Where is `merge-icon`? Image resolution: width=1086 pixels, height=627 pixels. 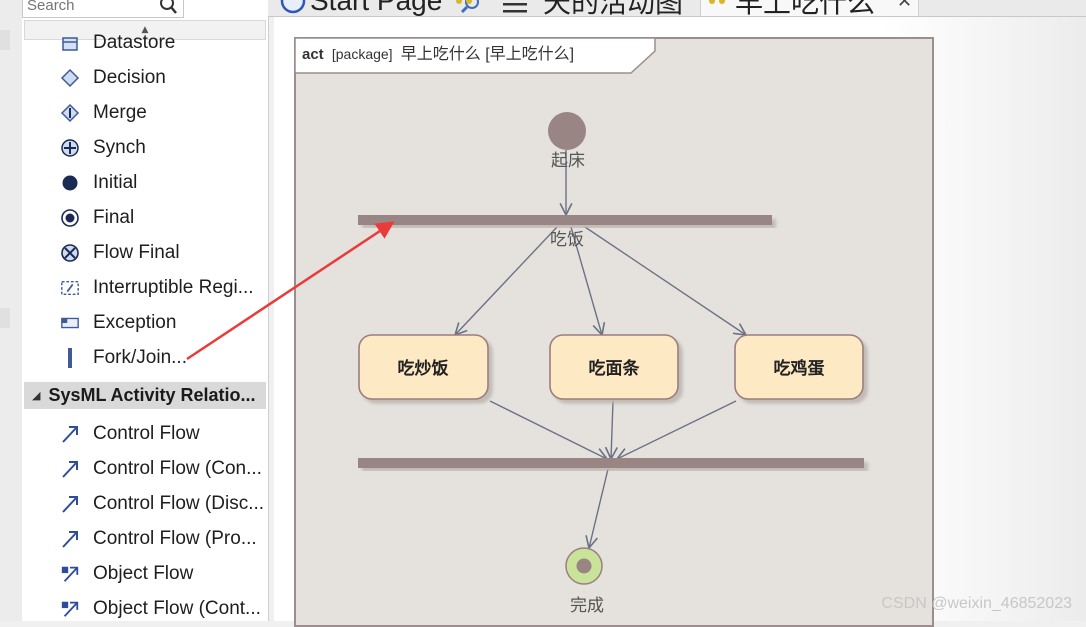 merge-icon is located at coordinates (70, 113).